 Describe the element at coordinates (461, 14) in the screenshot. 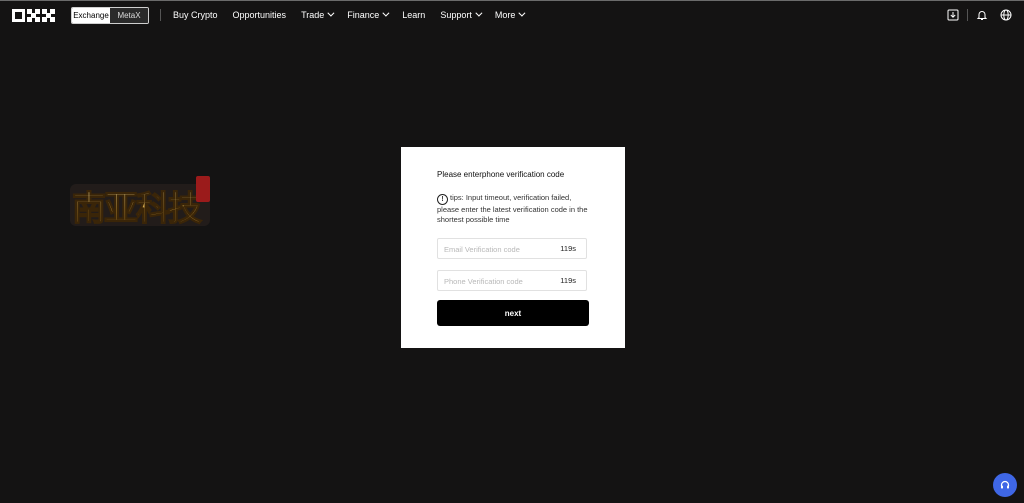

I see `nav-support: Support` at that location.